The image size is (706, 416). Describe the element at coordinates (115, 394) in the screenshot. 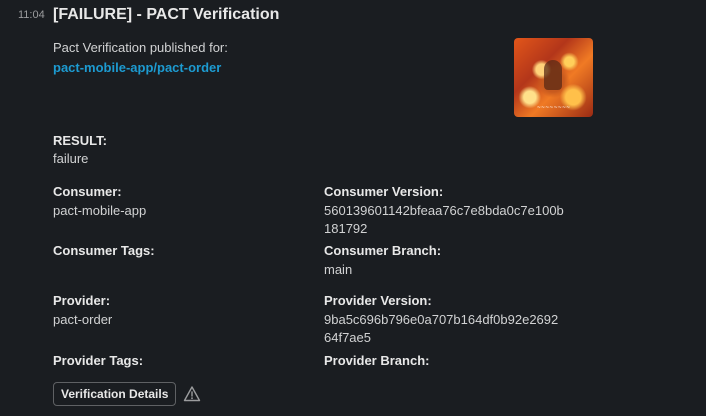

I see `verification-details-button: Verification Details` at that location.